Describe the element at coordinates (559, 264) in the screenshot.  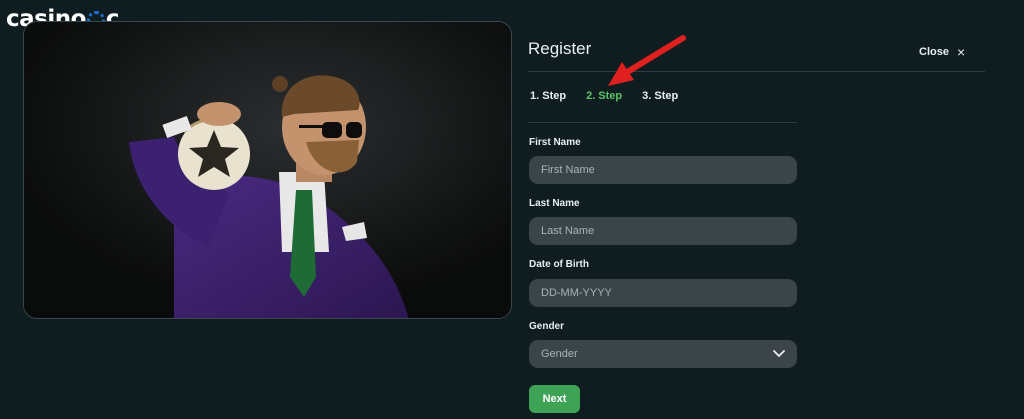
I see `date-of-birth-label: Date of Birth` at that location.